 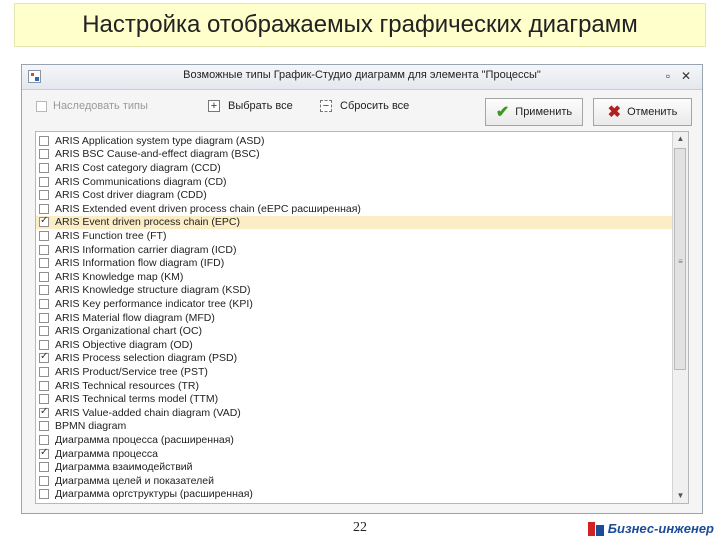 What do you see at coordinates (354, 386) in the screenshot?
I see `list-item: ARIS Technical resources (TR)` at bounding box center [354, 386].